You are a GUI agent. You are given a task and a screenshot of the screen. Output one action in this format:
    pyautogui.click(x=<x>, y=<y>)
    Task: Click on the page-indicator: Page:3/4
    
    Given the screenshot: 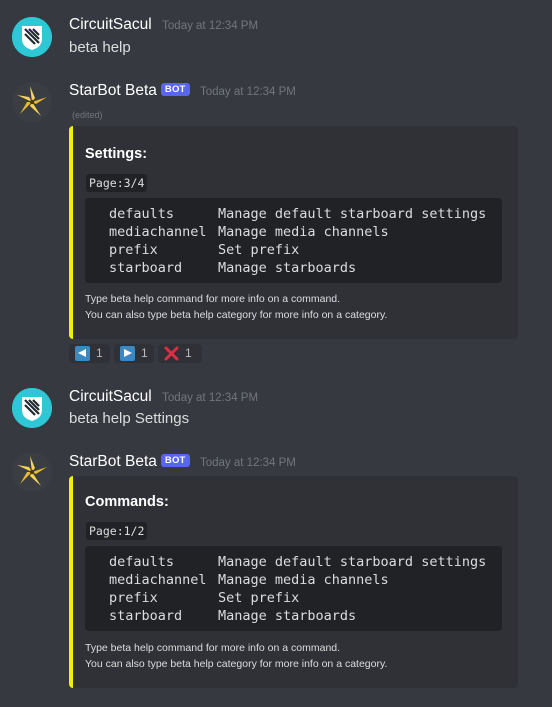 What is the action you would take?
    pyautogui.click(x=117, y=183)
    